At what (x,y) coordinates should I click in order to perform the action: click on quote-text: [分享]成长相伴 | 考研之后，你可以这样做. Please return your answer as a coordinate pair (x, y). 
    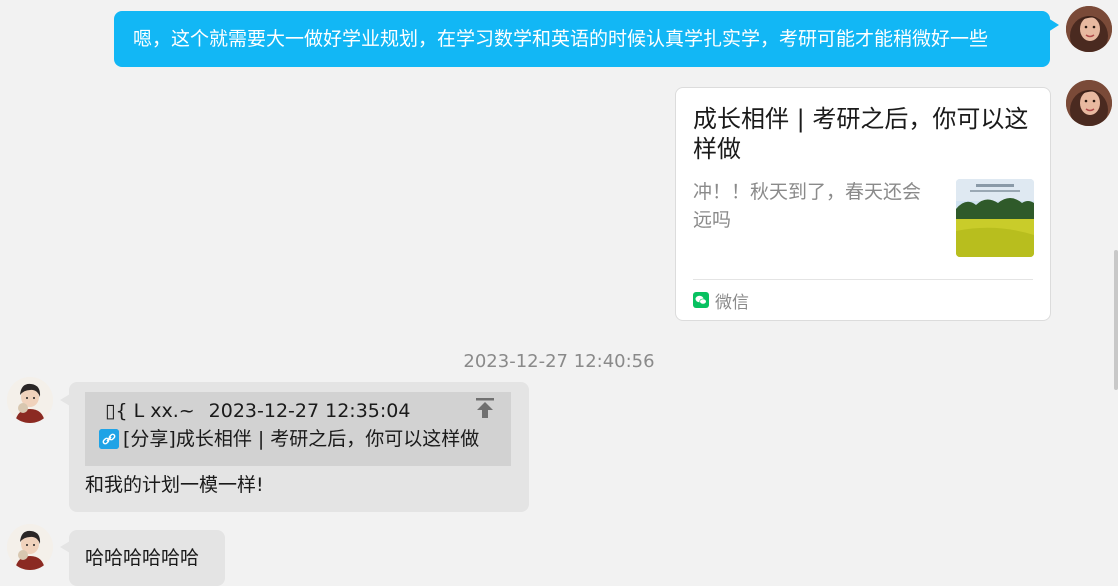
    Looking at the image, I should click on (301, 439).